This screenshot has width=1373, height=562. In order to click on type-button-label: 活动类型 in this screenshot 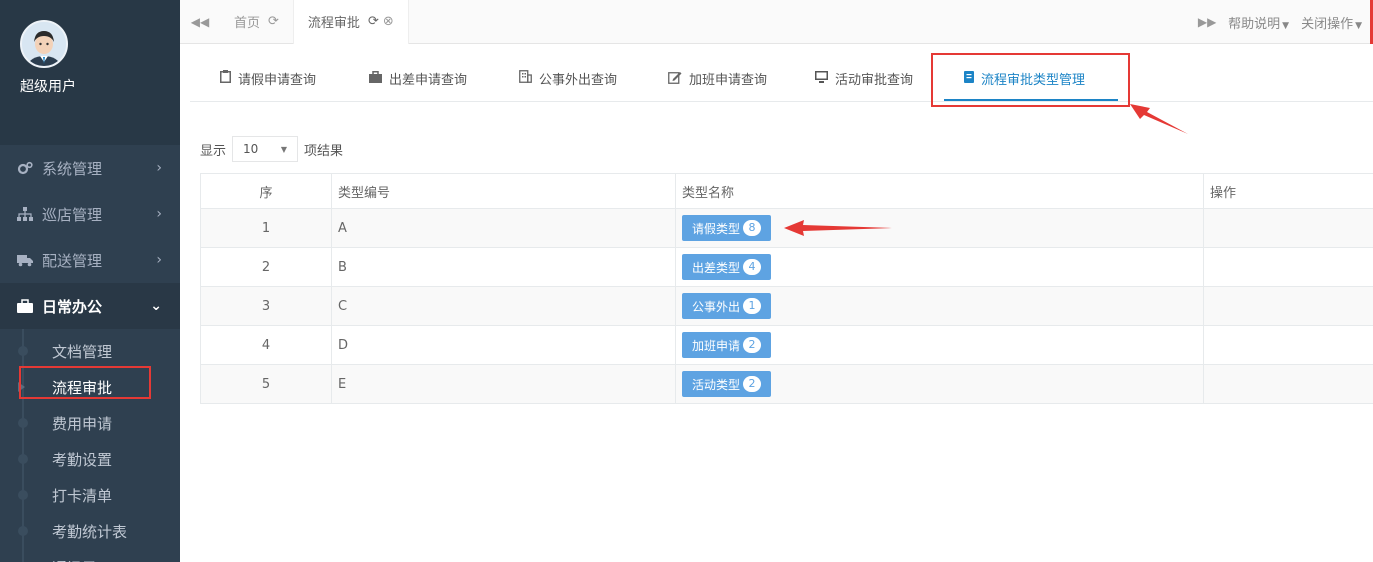, I will do `click(716, 384)`.